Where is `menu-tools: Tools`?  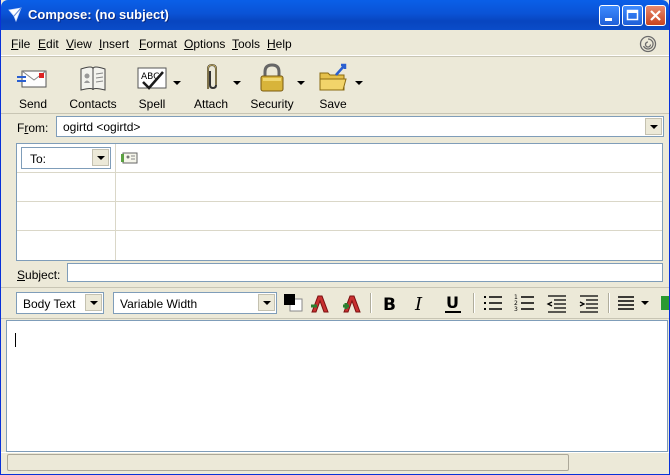 menu-tools: Tools is located at coordinates (246, 44).